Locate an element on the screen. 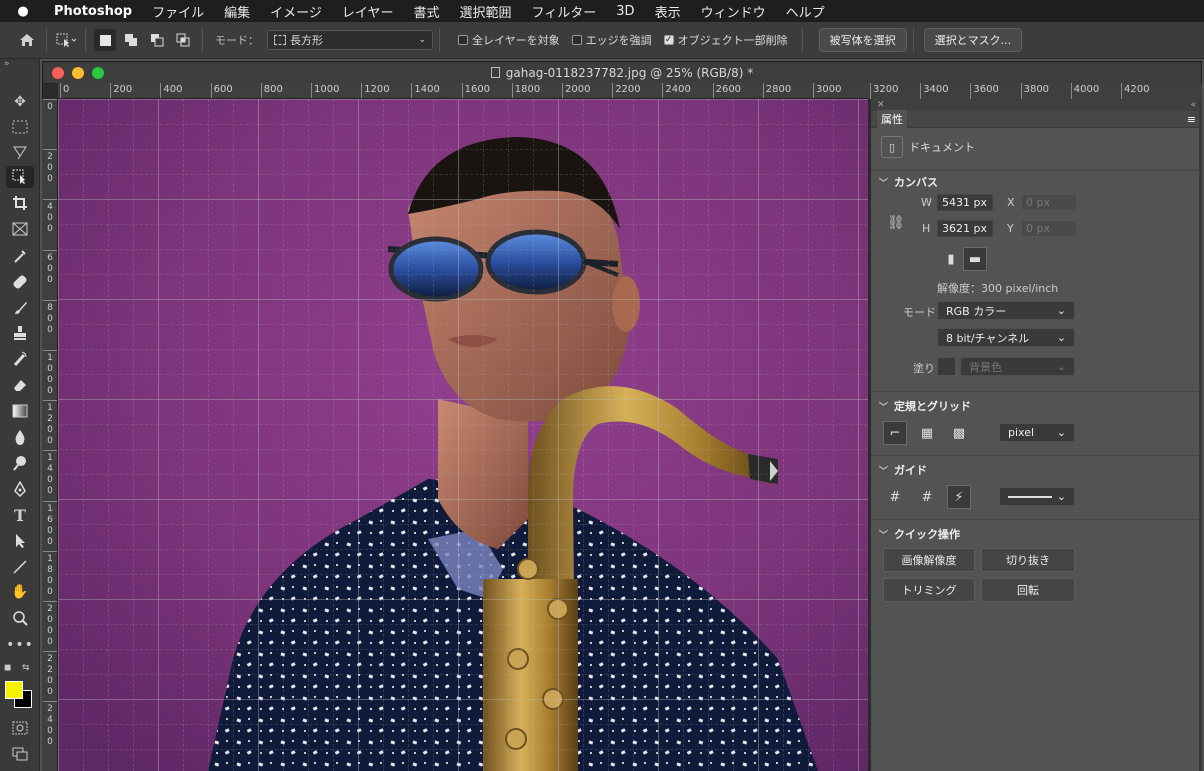 This screenshot has height=771, width=1204. portrait-orientation-icon: ▮ is located at coordinates (951, 259).